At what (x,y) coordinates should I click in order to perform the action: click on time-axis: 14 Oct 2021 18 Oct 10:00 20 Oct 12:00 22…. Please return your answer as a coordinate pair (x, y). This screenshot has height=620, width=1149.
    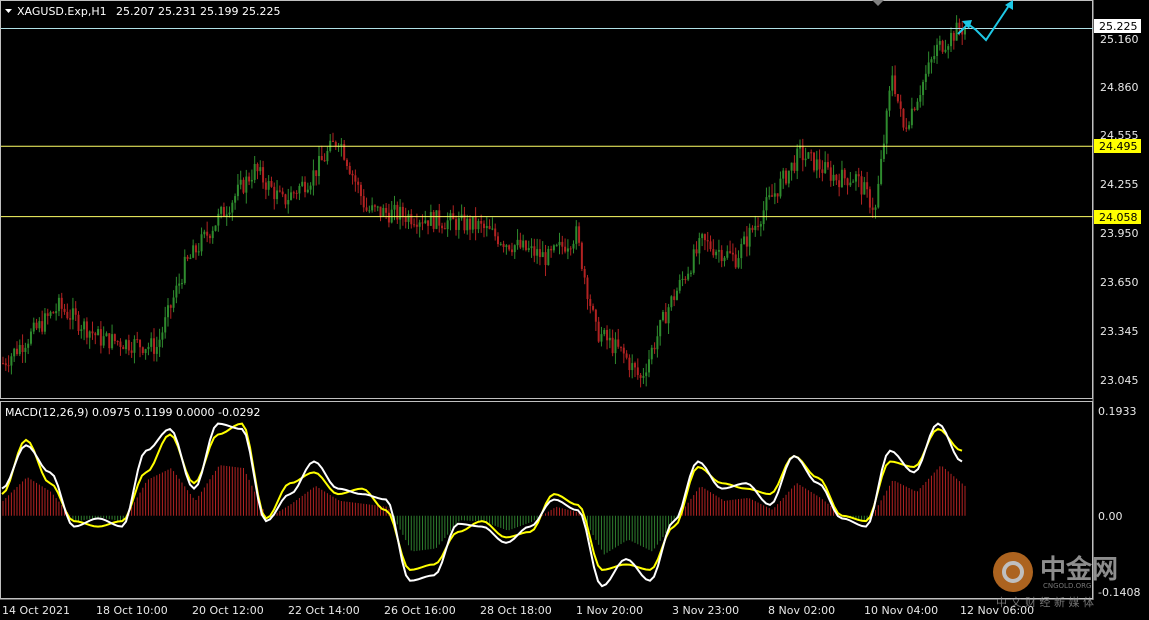
    Looking at the image, I should click on (518, 610).